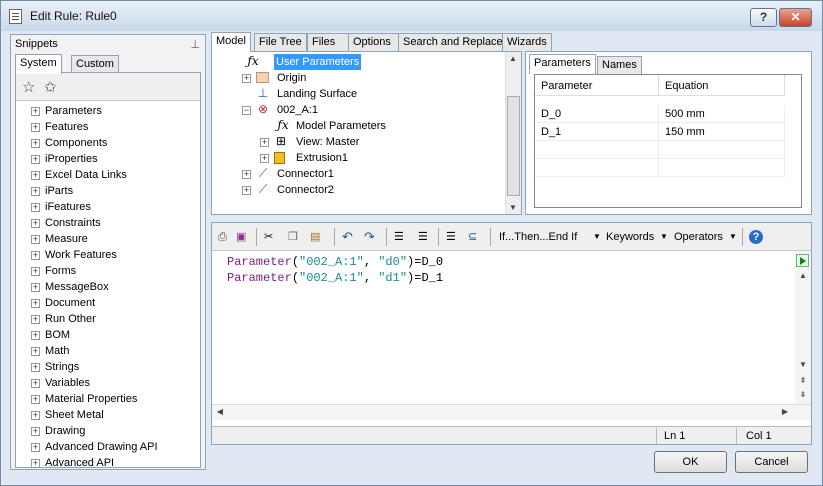 This screenshot has width=823, height=486. Describe the element at coordinates (108, 335) in the screenshot. I see `snippet-item: + BOM` at that location.